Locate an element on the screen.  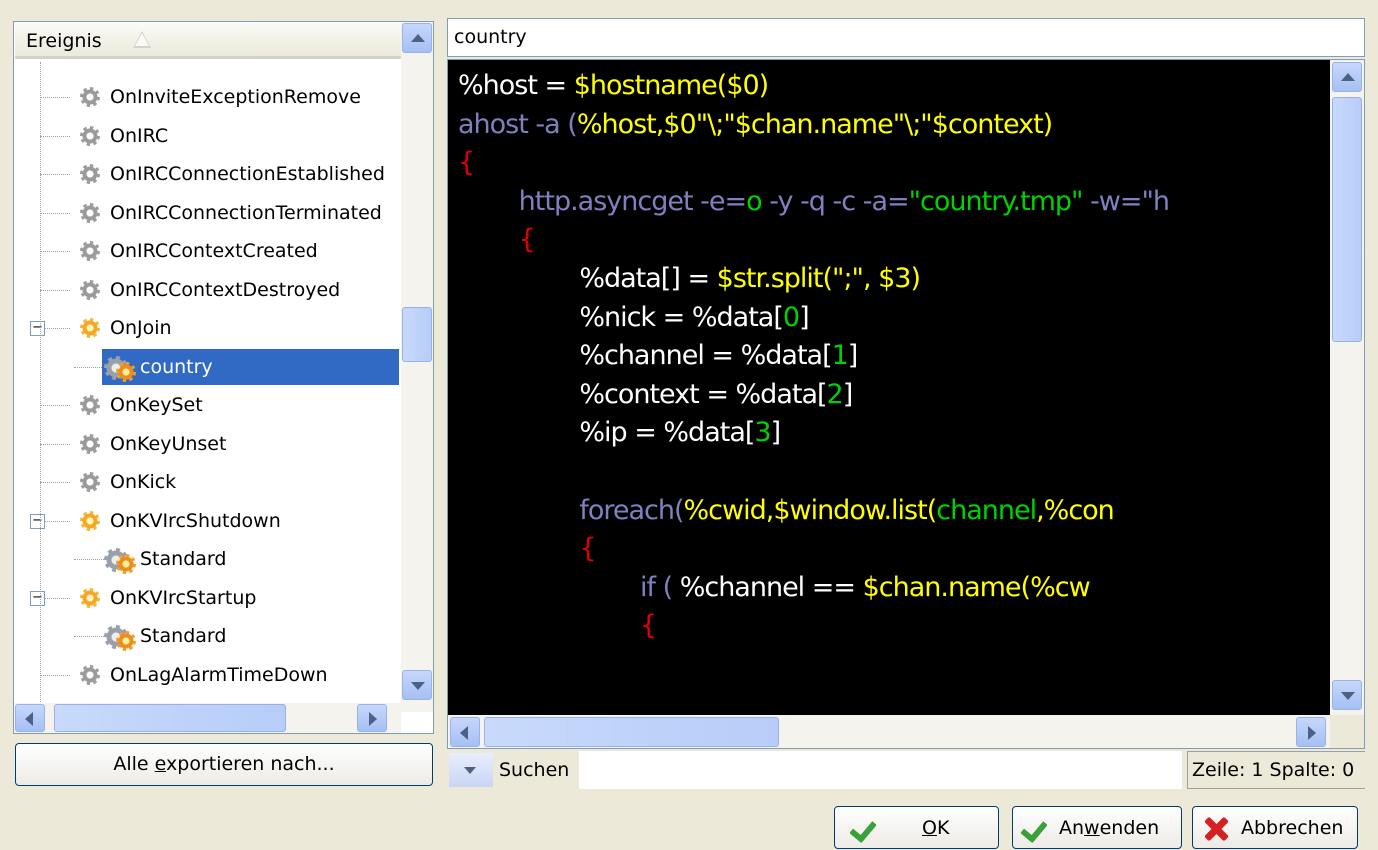
tree-item: OnIRCContextCreated is located at coordinates (206, 251).